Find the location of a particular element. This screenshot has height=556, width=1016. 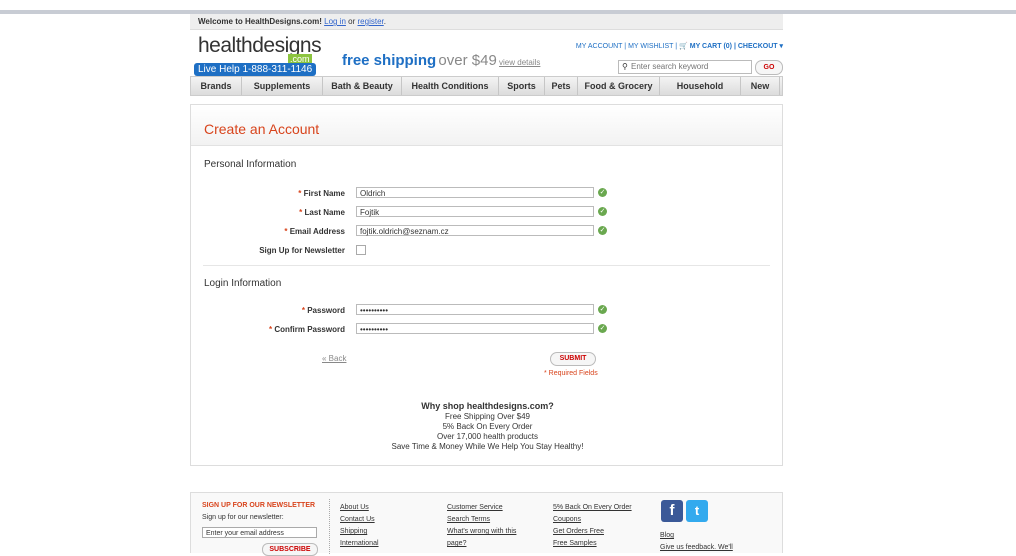

why-shop-title: Why shop healthdesigns.com? is located at coordinates (487, 406).